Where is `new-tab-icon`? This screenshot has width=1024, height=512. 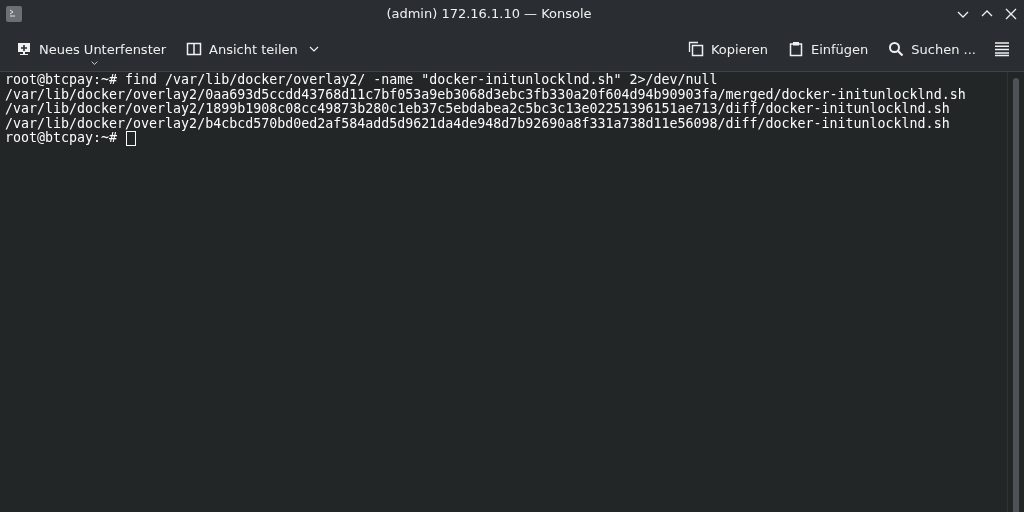
new-tab-icon is located at coordinates (24, 49).